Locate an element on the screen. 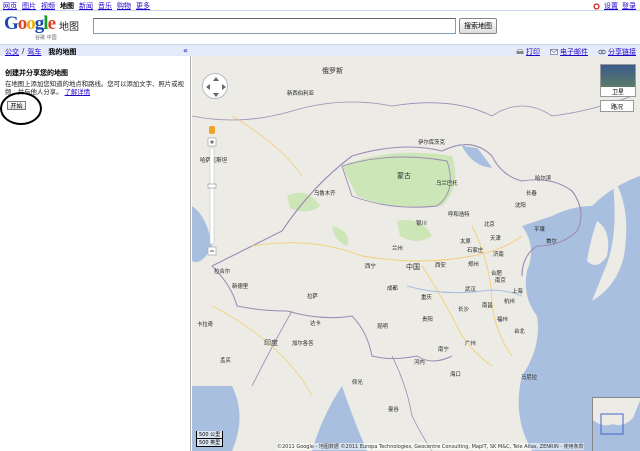 The width and height of the screenshot is (640, 451). label-shenyang: 沈阳 is located at coordinates (520, 205).